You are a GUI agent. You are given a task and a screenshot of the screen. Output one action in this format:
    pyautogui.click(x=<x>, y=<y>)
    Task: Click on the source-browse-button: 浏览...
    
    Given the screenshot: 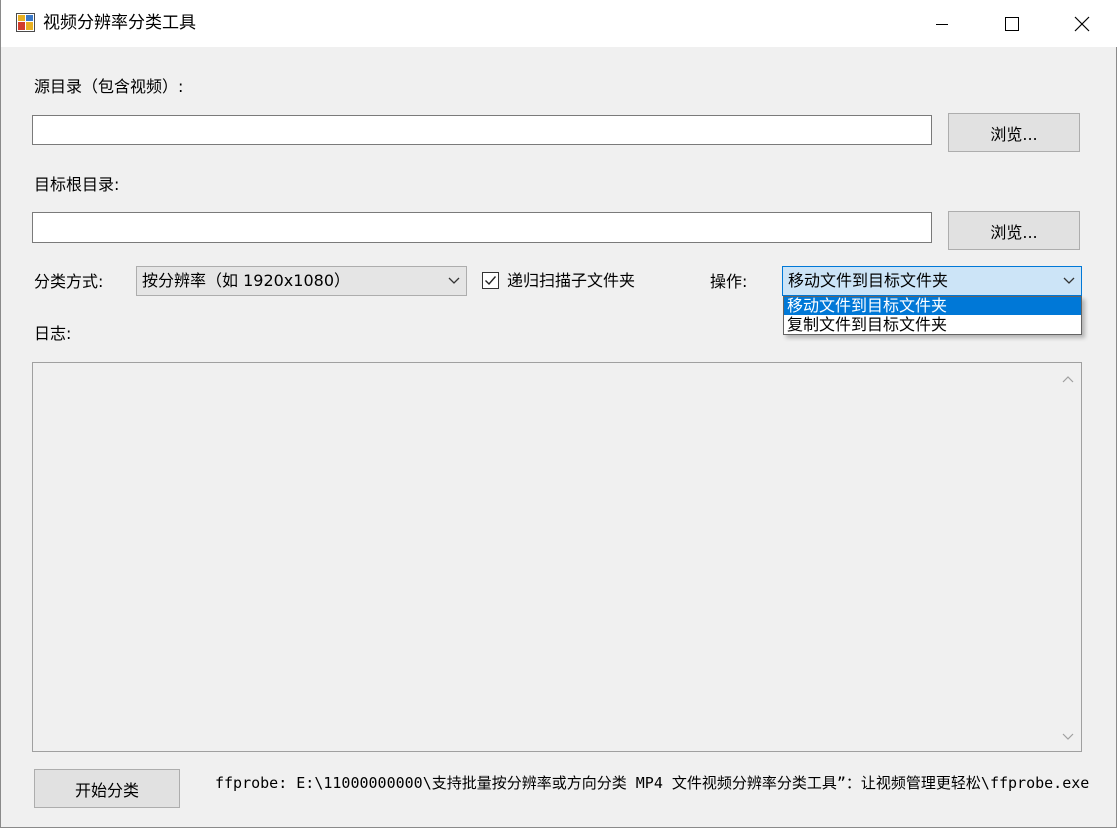 What is the action you would take?
    pyautogui.click(x=1014, y=132)
    